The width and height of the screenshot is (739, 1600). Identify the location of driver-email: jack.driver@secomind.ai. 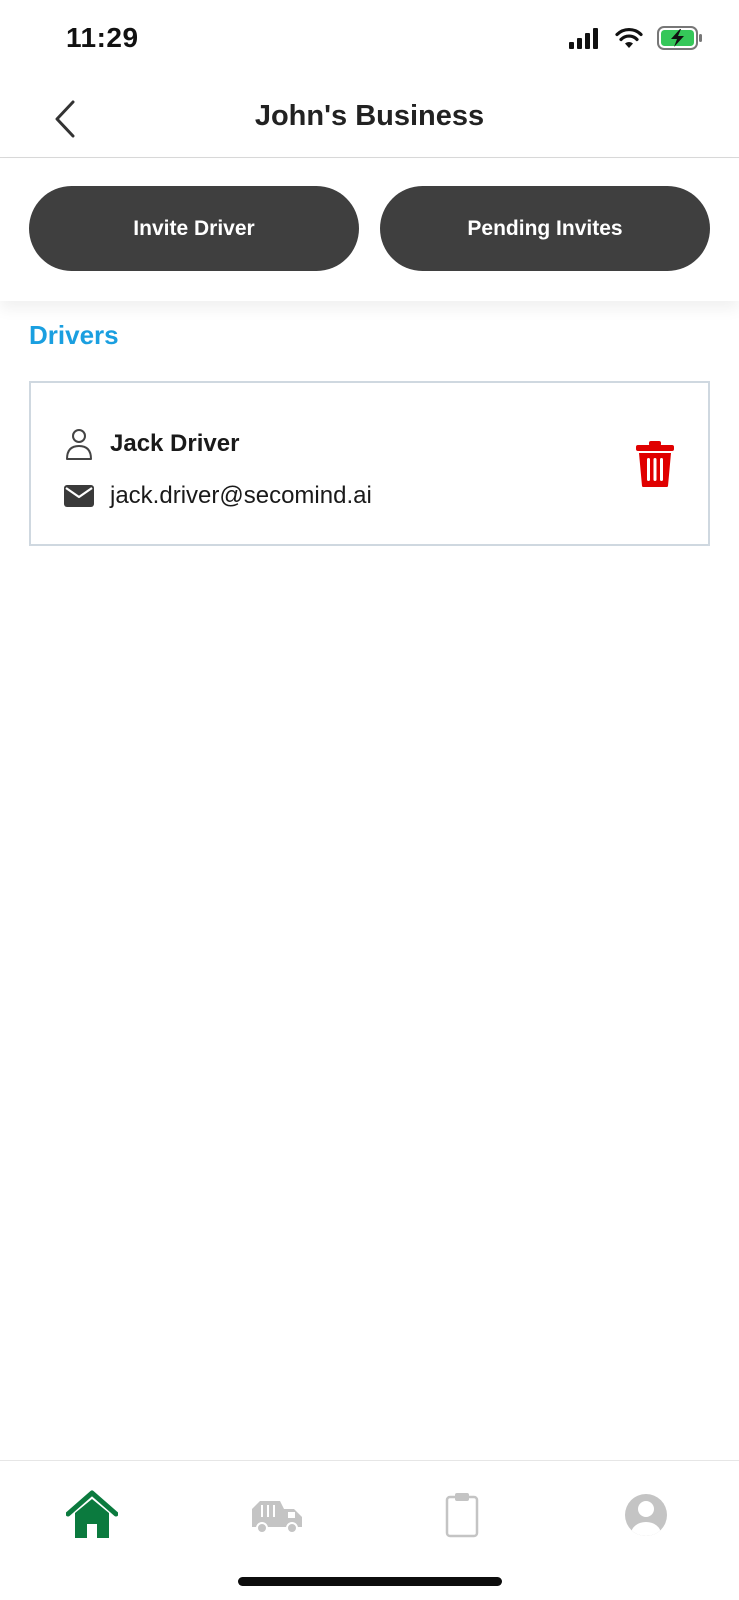
(241, 495).